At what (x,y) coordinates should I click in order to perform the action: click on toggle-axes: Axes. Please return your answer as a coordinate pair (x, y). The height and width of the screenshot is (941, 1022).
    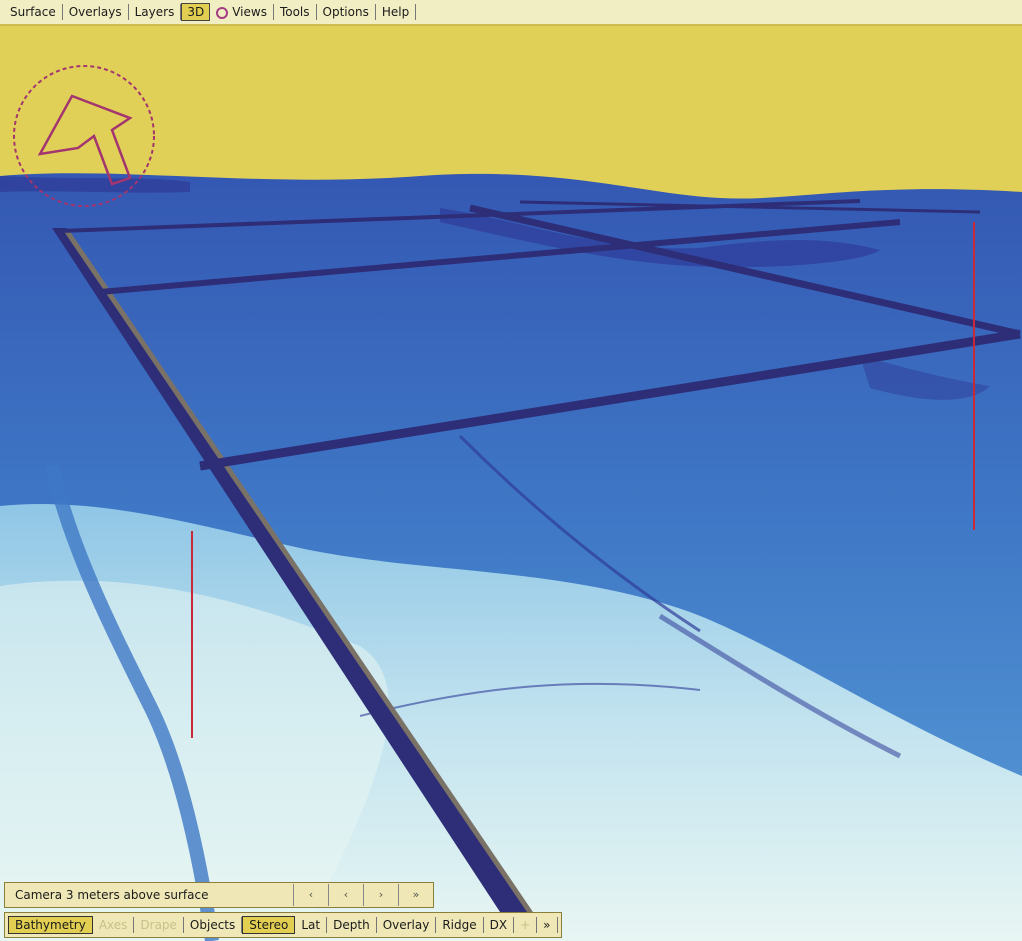
    Looking at the image, I should click on (114, 925).